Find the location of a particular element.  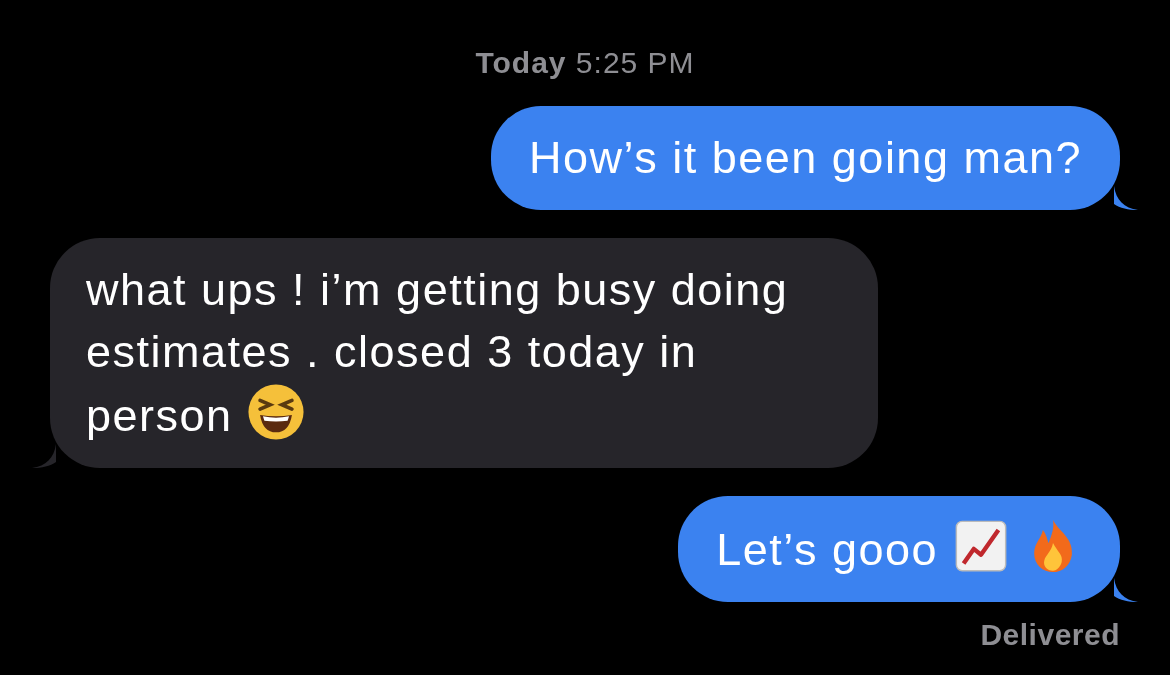

delivery-status: Delivered is located at coordinates (1050, 635).